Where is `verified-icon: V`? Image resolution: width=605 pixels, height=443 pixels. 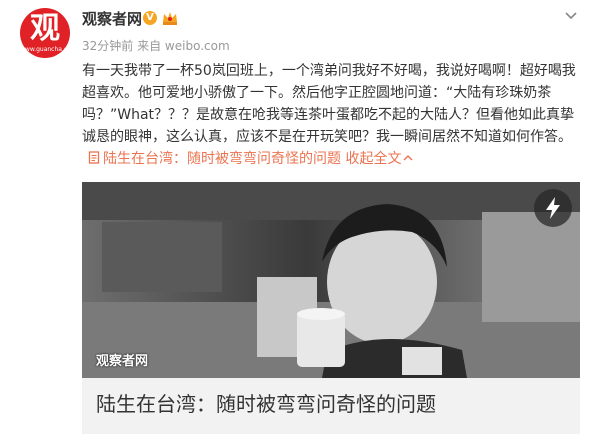 verified-icon: V is located at coordinates (150, 18).